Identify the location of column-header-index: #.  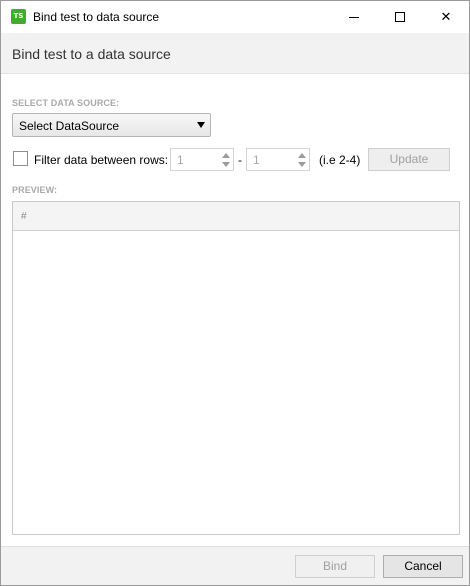
(24, 216).